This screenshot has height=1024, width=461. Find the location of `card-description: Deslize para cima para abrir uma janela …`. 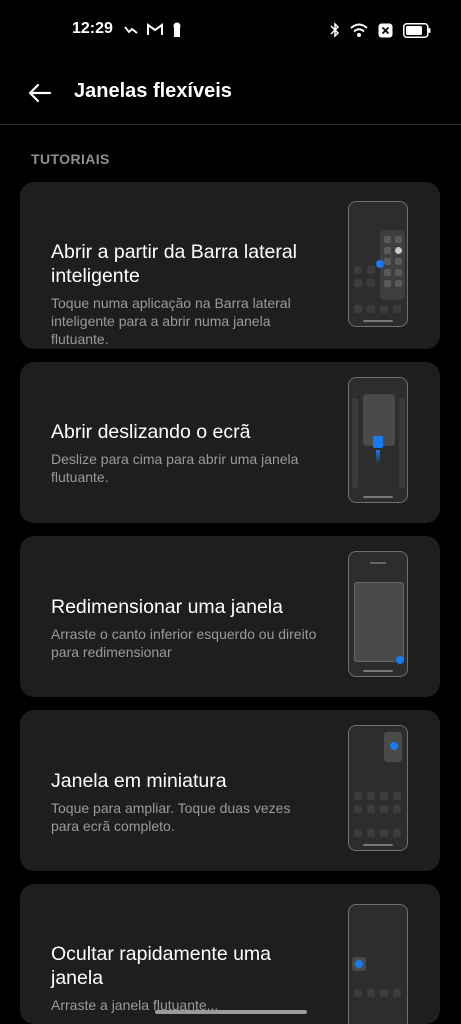

card-description: Deslize para cima para abrir uma janela … is located at coordinates (175, 468).